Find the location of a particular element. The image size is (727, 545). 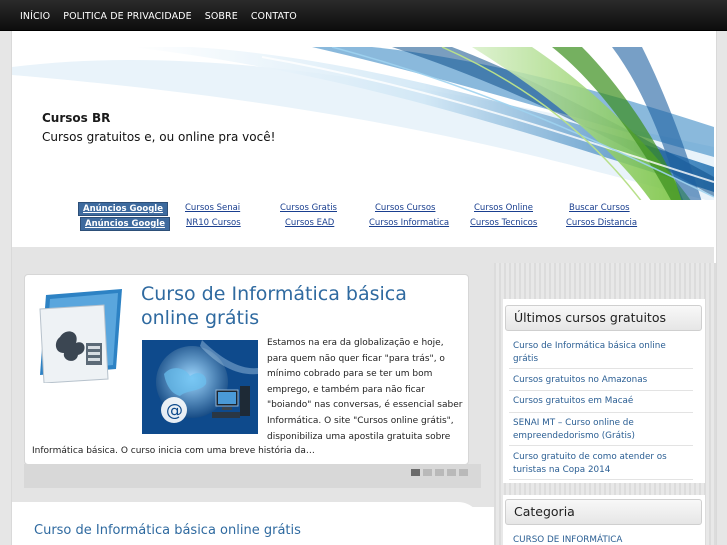

sidebar-post-link: Cursos gratuitos em Macaé is located at coordinates (603, 401).